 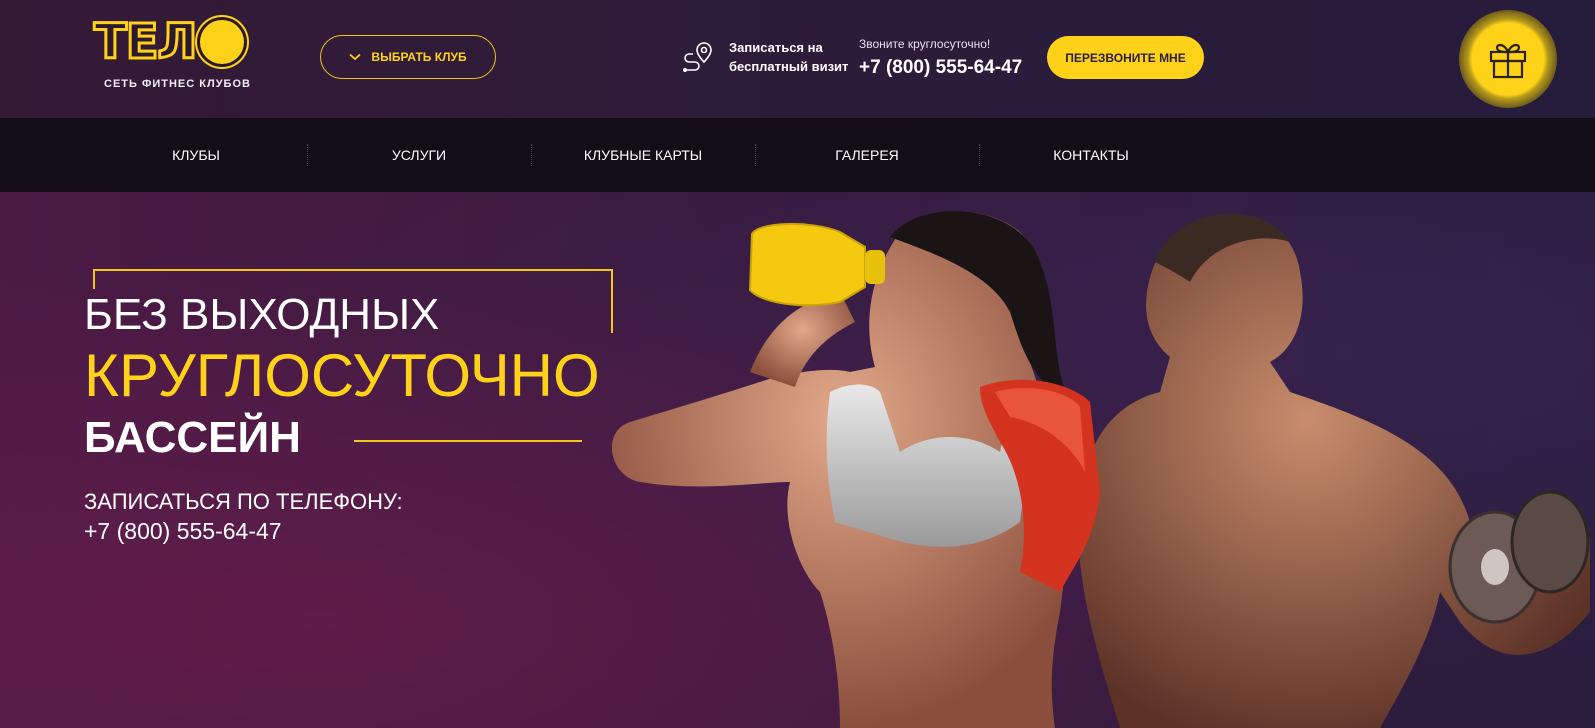 I want to click on nav-item-club-cards: КЛУБНЫЕ КАРТЫ, so click(x=643, y=155).